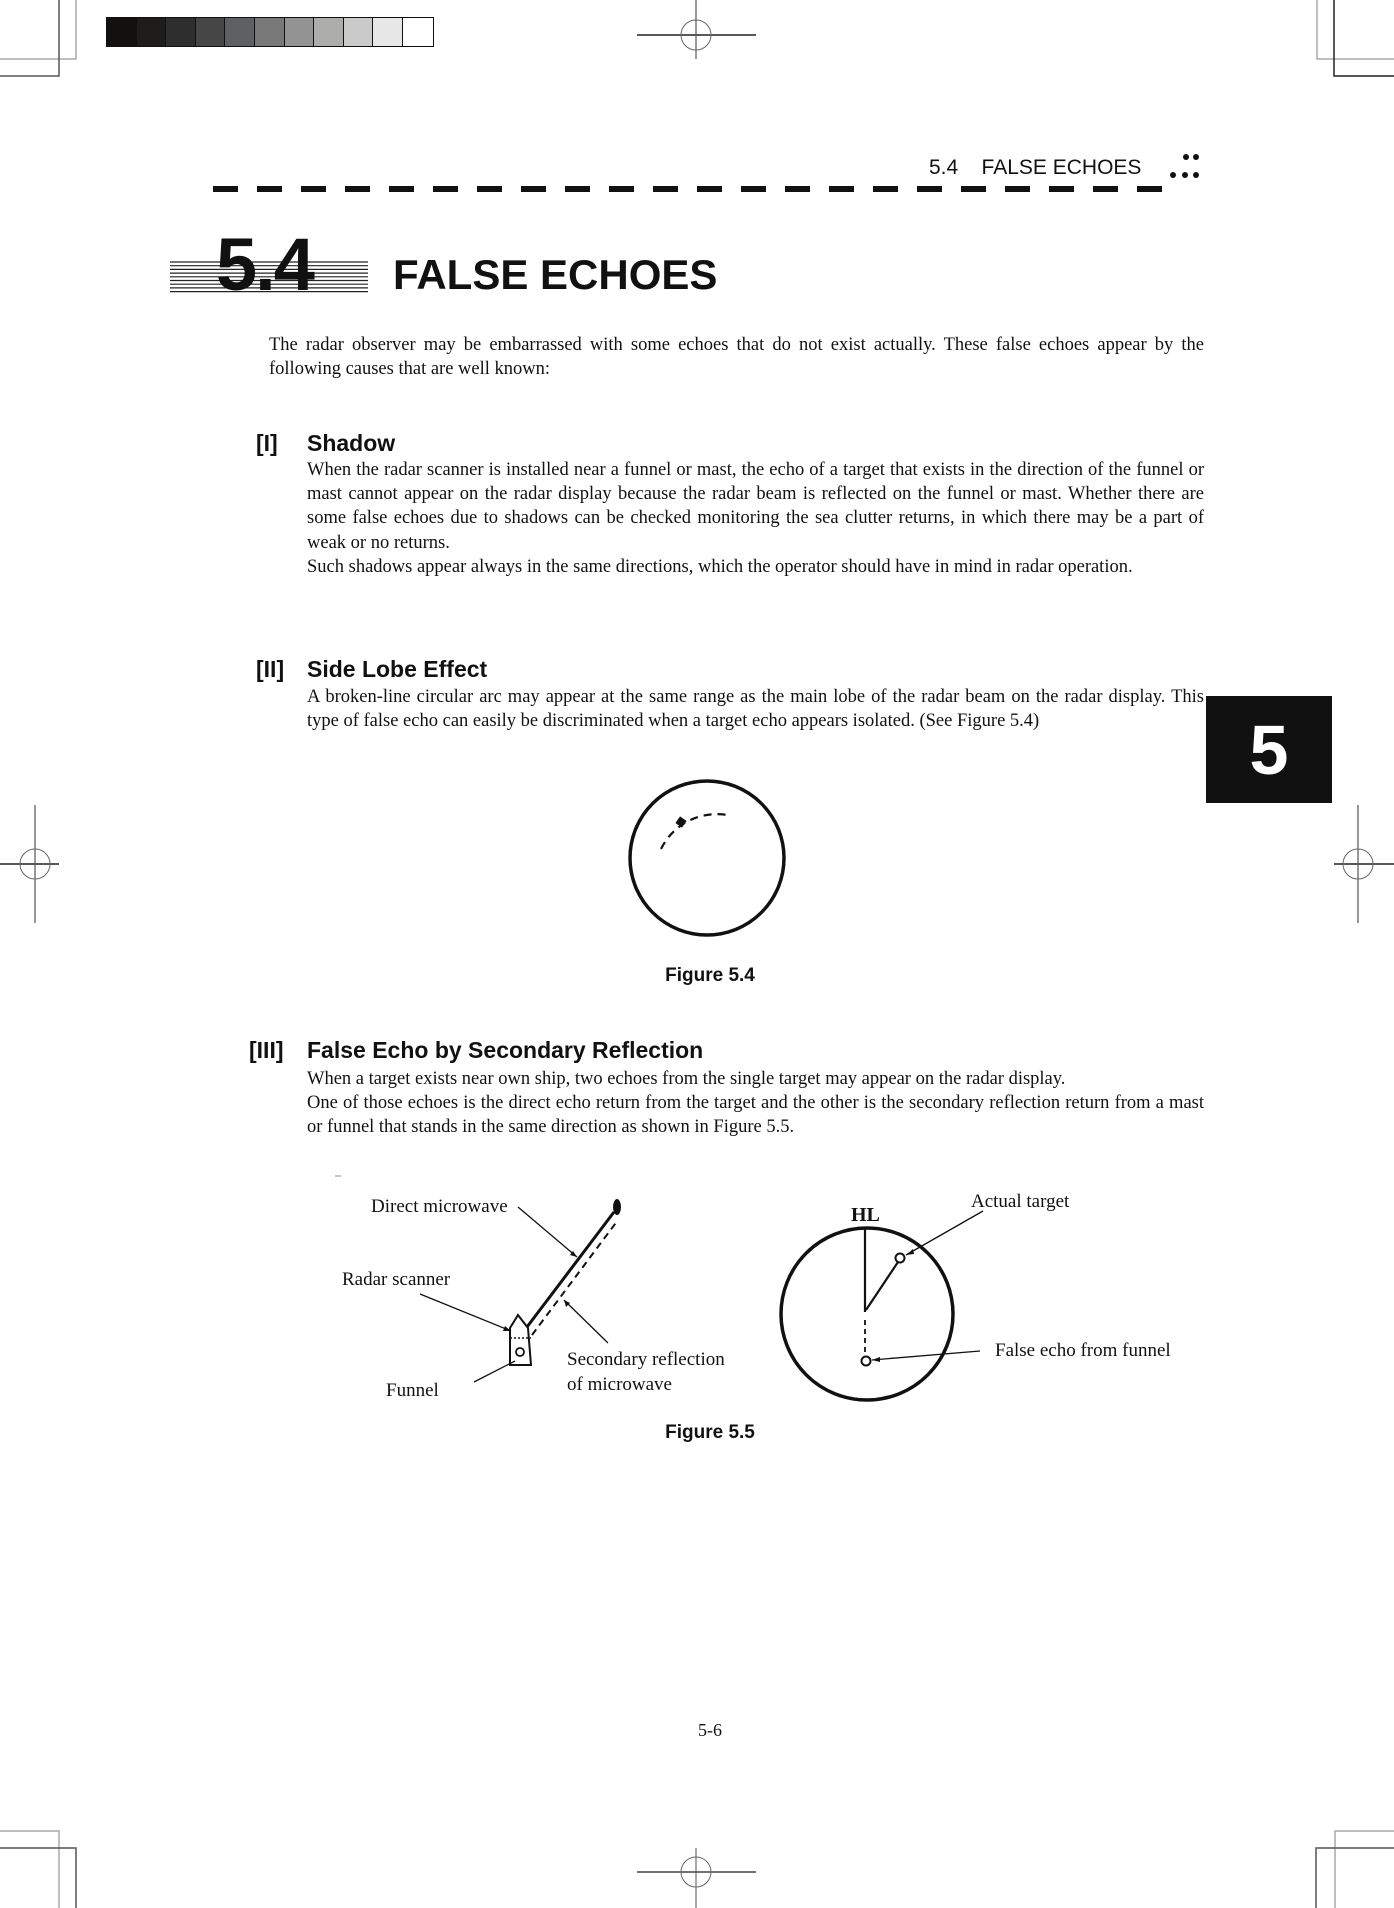 Image resolution: width=1394 pixels, height=1908 pixels. I want to click on crop-mark-top-left, so click(38, 38).